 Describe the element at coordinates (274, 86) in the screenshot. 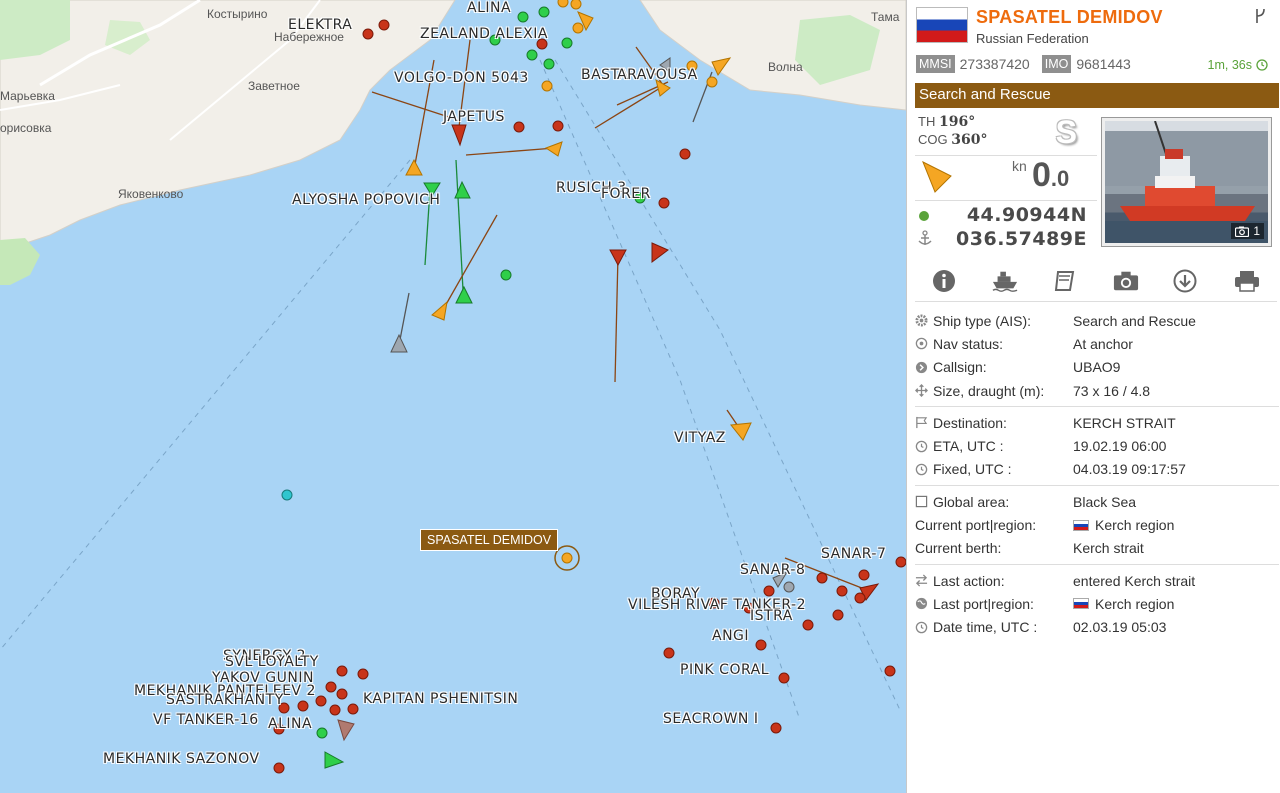

I see `place-label: Заветное` at that location.